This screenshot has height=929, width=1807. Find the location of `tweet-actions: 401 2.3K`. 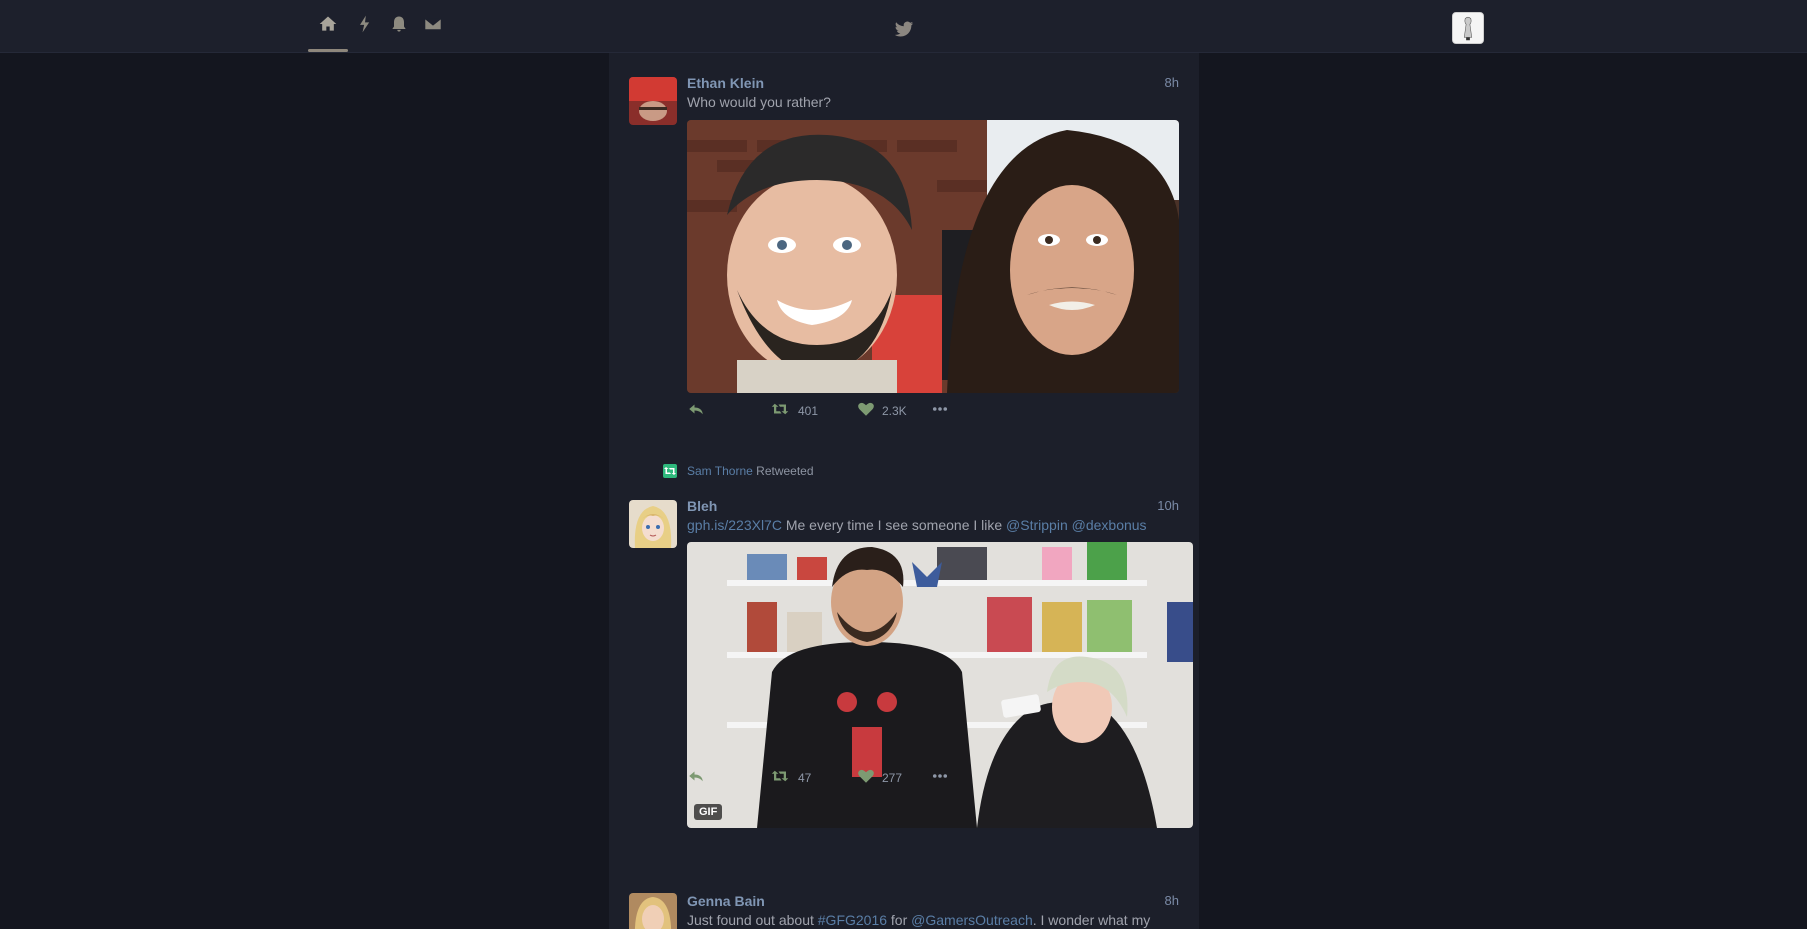

tweet-actions: 401 2.3K is located at coordinates (819, 411).